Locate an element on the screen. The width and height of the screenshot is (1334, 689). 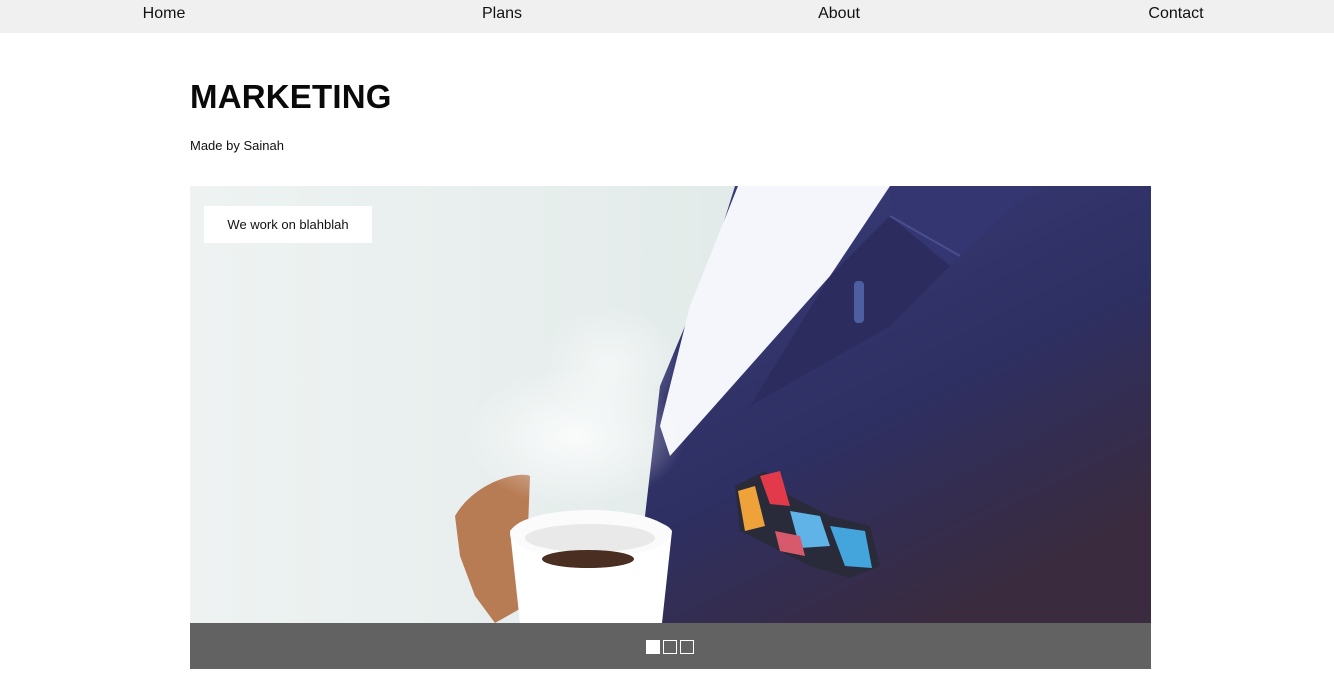
nav-home-link: Home is located at coordinates (164, 14).